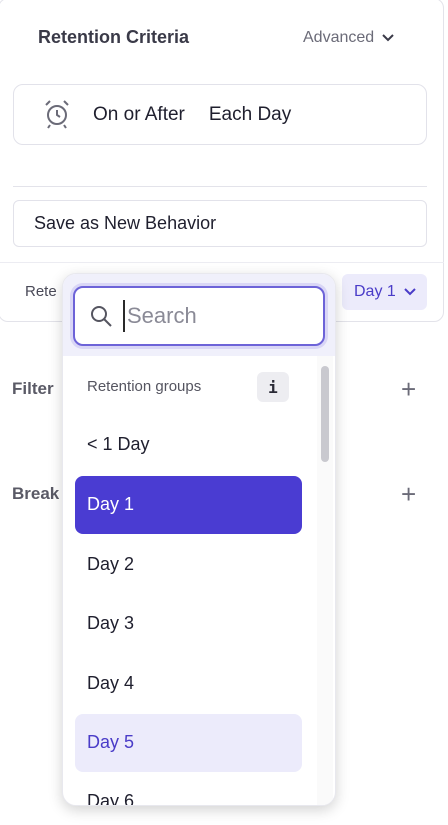 This screenshot has height=825, width=448. I want to click on list-item: Day 3, so click(188, 624).